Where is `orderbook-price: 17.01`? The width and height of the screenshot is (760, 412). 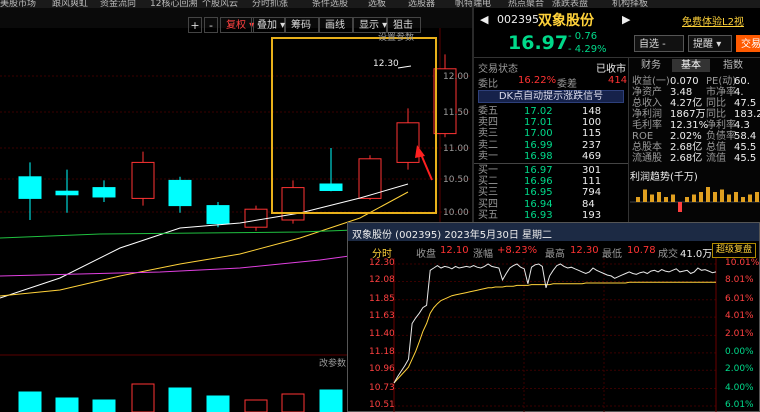
orderbook-price: 17.01 is located at coordinates (538, 123).